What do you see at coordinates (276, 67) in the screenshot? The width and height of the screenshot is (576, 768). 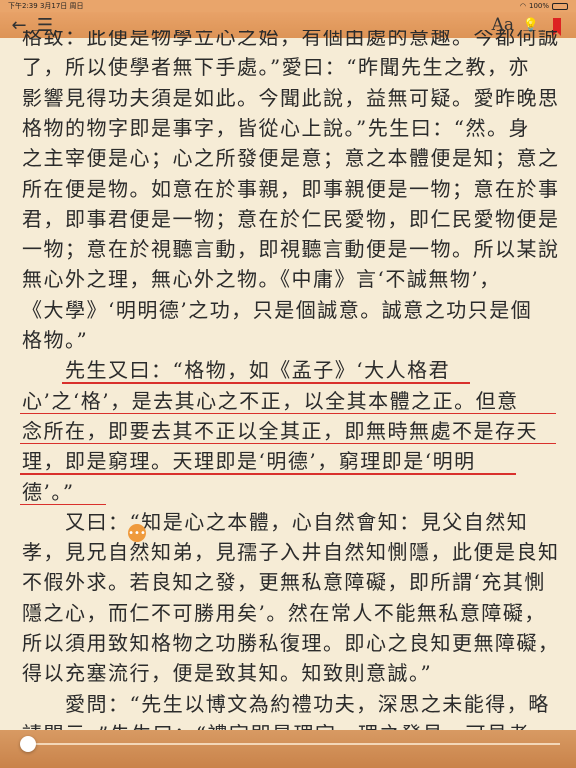 I see `text-line: 了，所以使學者無下手處。”愛曰：“昨聞先生之教，亦` at bounding box center [276, 67].